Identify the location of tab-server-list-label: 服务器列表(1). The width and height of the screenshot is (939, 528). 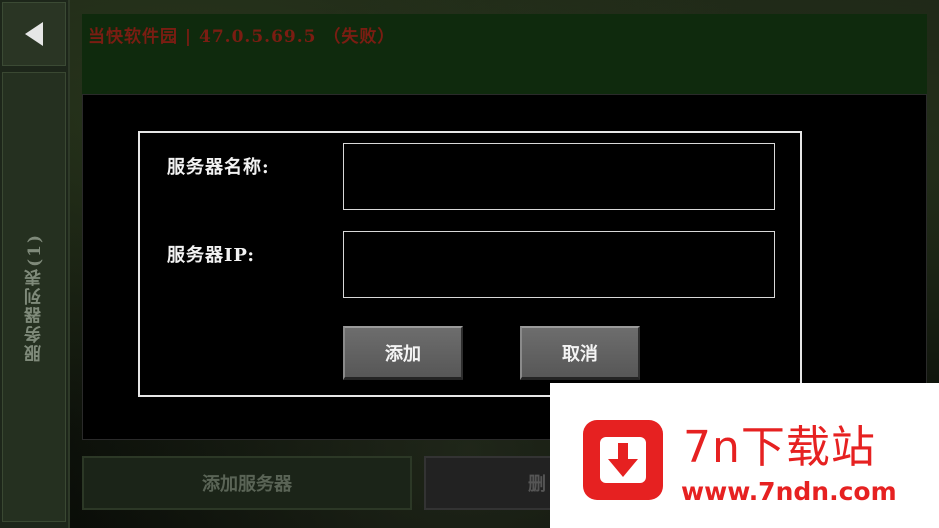
(34, 297).